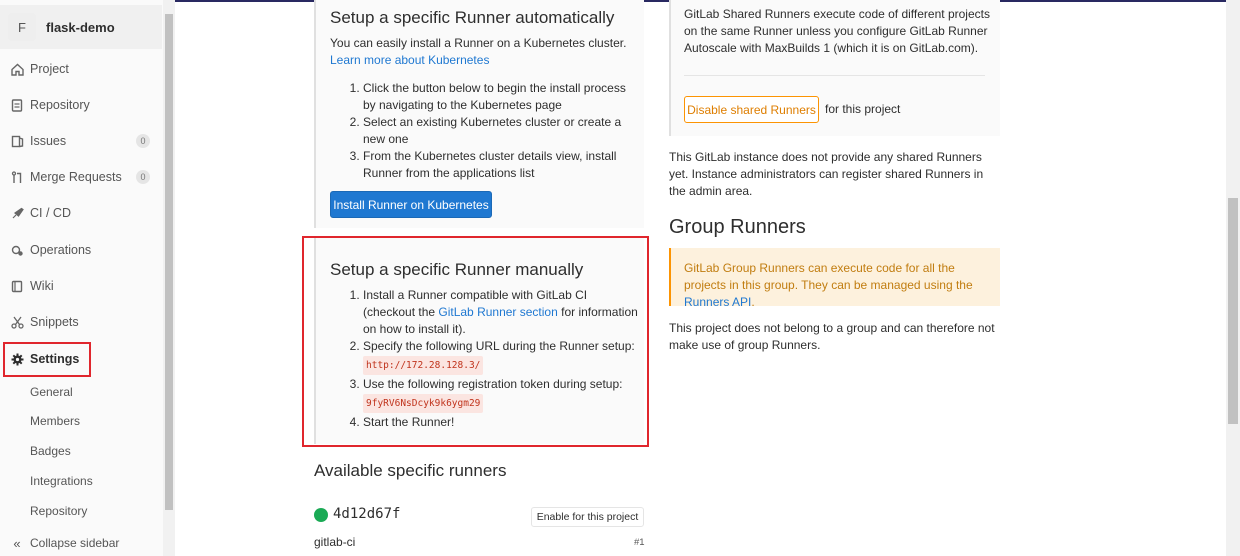 This screenshot has height=556, width=1240. Describe the element at coordinates (143, 177) in the screenshot. I see `merge-requests-count-badge: 0` at that location.